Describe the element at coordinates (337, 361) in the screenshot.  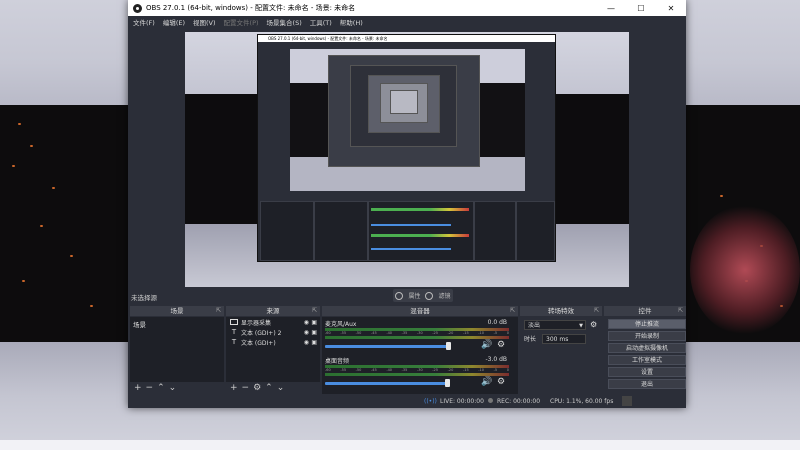
I see `channel-name: 桌面音频` at that location.